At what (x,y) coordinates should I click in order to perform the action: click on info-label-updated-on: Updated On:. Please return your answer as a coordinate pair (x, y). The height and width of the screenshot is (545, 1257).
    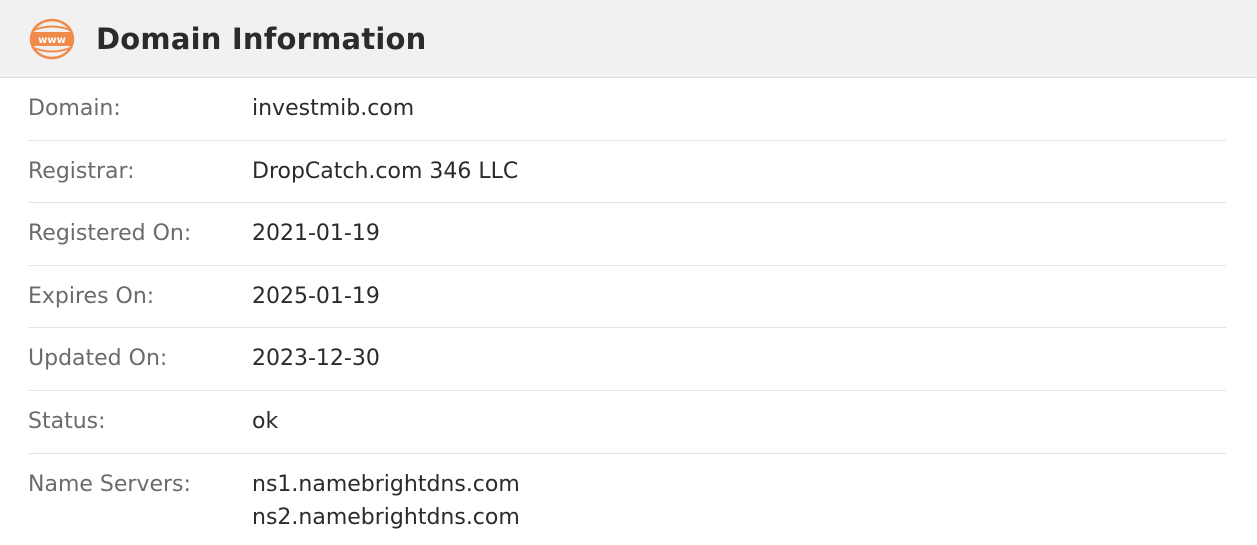
    Looking at the image, I should click on (98, 359).